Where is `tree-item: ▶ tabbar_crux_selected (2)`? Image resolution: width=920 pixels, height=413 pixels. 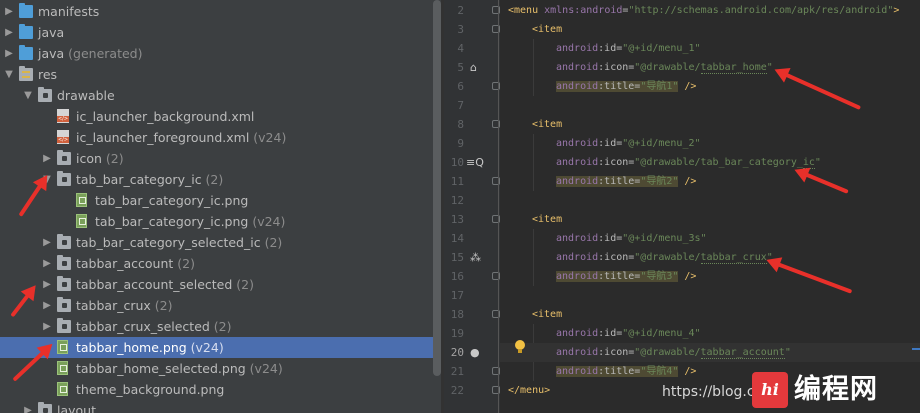
tree-item: ▶ tabbar_crux_selected (2) is located at coordinates (220, 326).